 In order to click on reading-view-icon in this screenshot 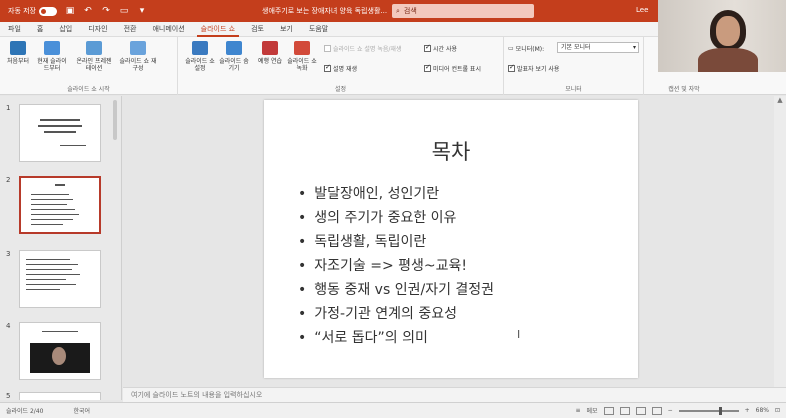, I will do `click(640, 410)`.